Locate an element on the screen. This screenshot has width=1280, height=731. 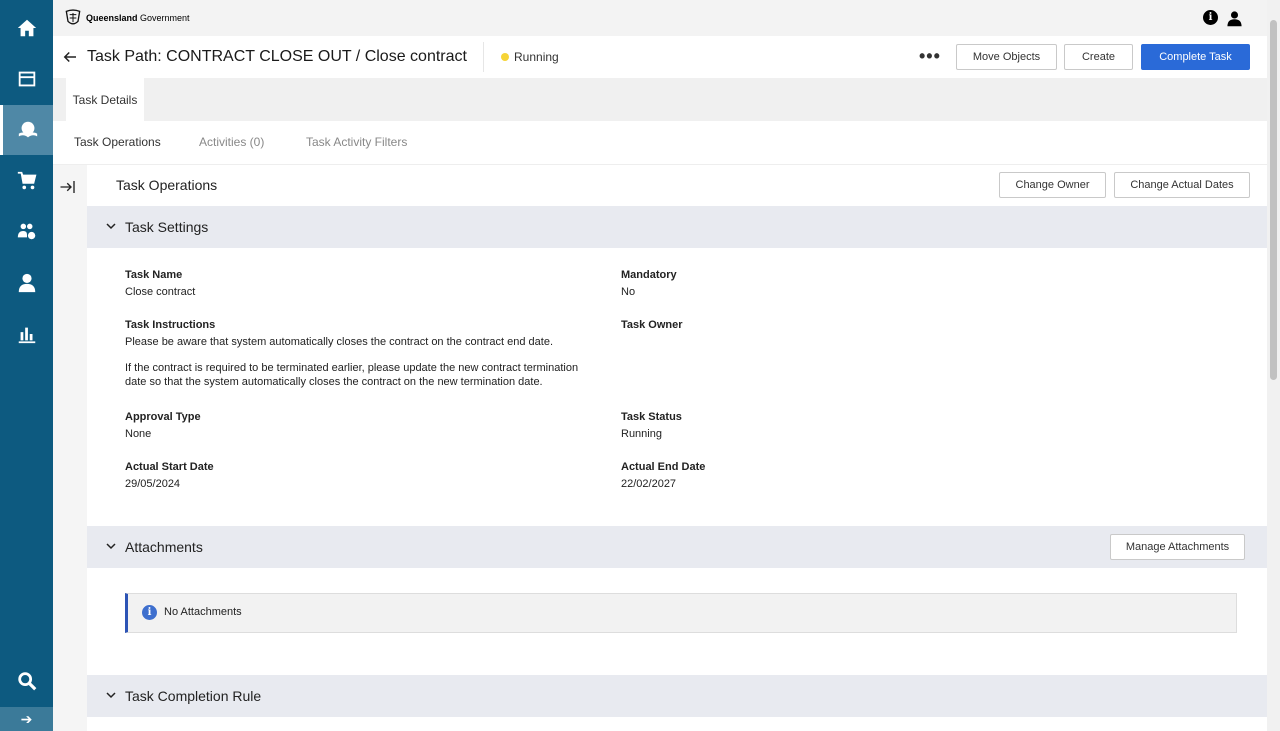
attachments-title: Attachments is located at coordinates (164, 547).